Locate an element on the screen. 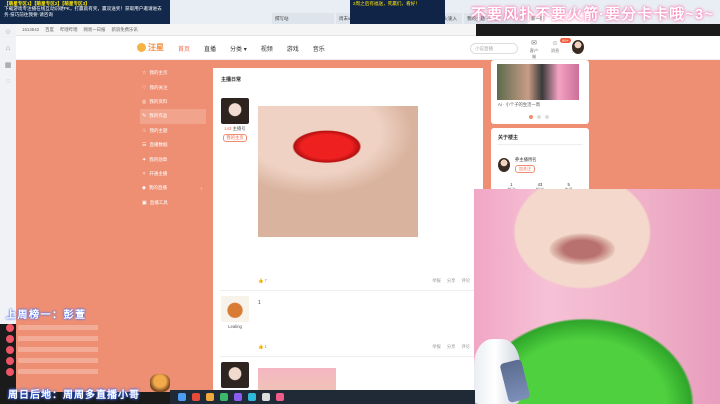  menu-item-3: ◎ 我的资料 is located at coordinates (173, 102).